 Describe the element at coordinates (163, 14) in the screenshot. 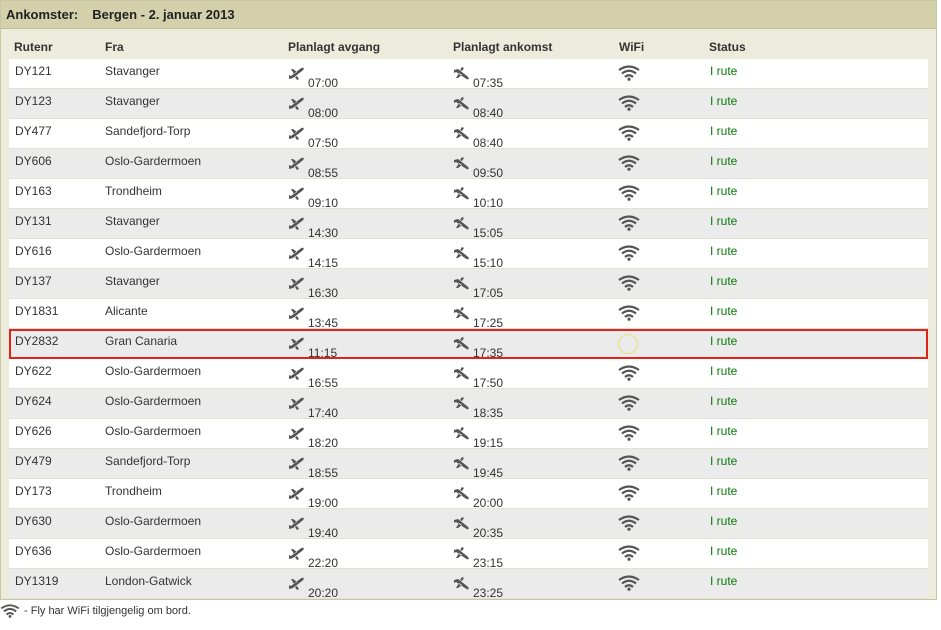

I see `title-location: Bergen - 2. januar 2013` at that location.